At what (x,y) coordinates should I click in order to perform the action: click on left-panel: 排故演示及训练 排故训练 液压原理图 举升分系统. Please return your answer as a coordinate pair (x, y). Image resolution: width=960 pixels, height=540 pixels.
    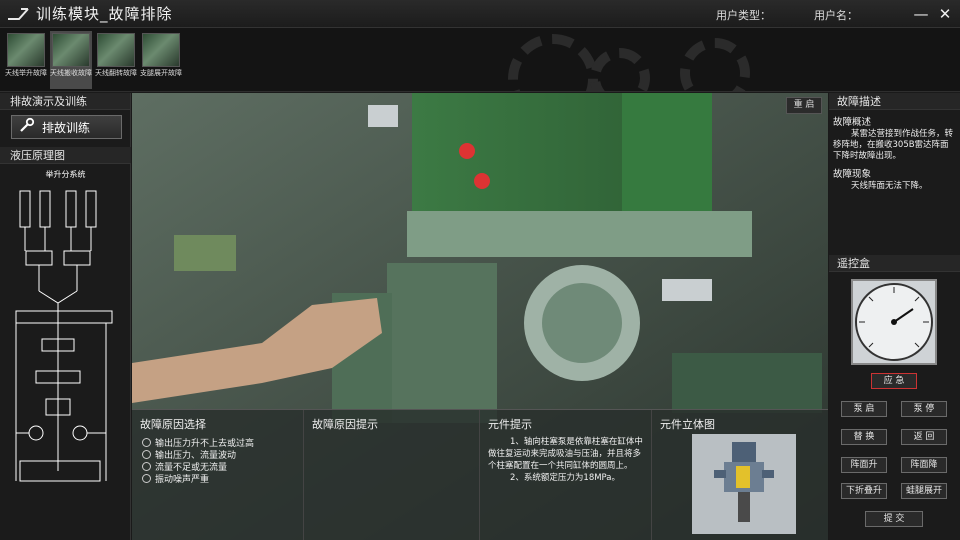
    Looking at the image, I should click on (65, 316).